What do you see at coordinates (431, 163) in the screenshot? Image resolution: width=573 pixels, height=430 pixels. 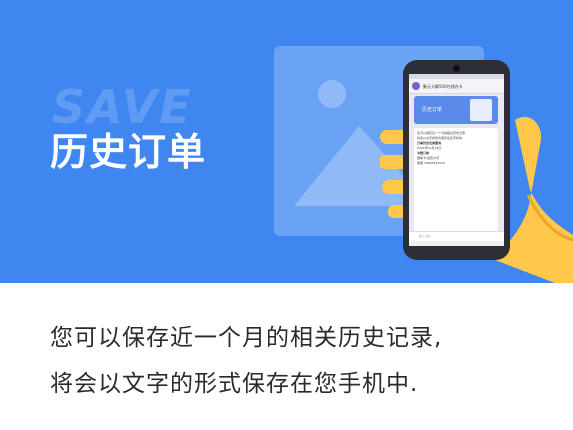 I see `message-line: 客服:18898763543` at bounding box center [431, 163].